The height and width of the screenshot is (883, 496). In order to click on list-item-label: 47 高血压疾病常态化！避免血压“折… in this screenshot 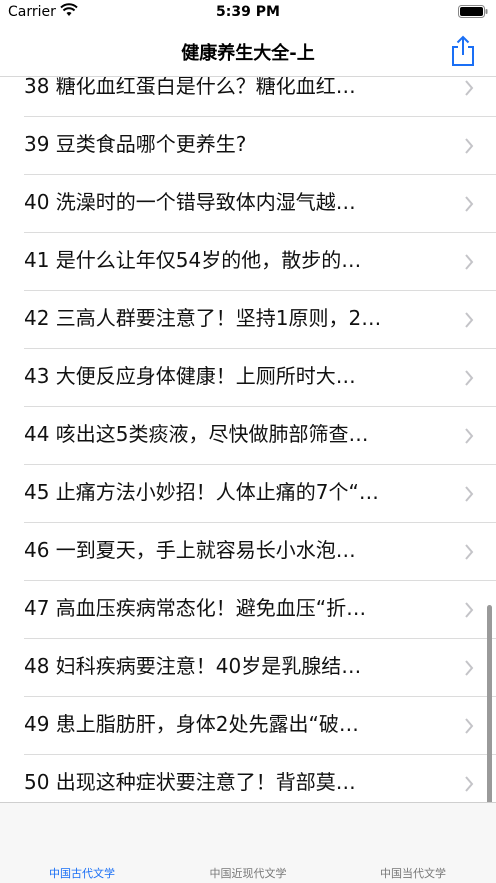, I will do `click(195, 608)`.